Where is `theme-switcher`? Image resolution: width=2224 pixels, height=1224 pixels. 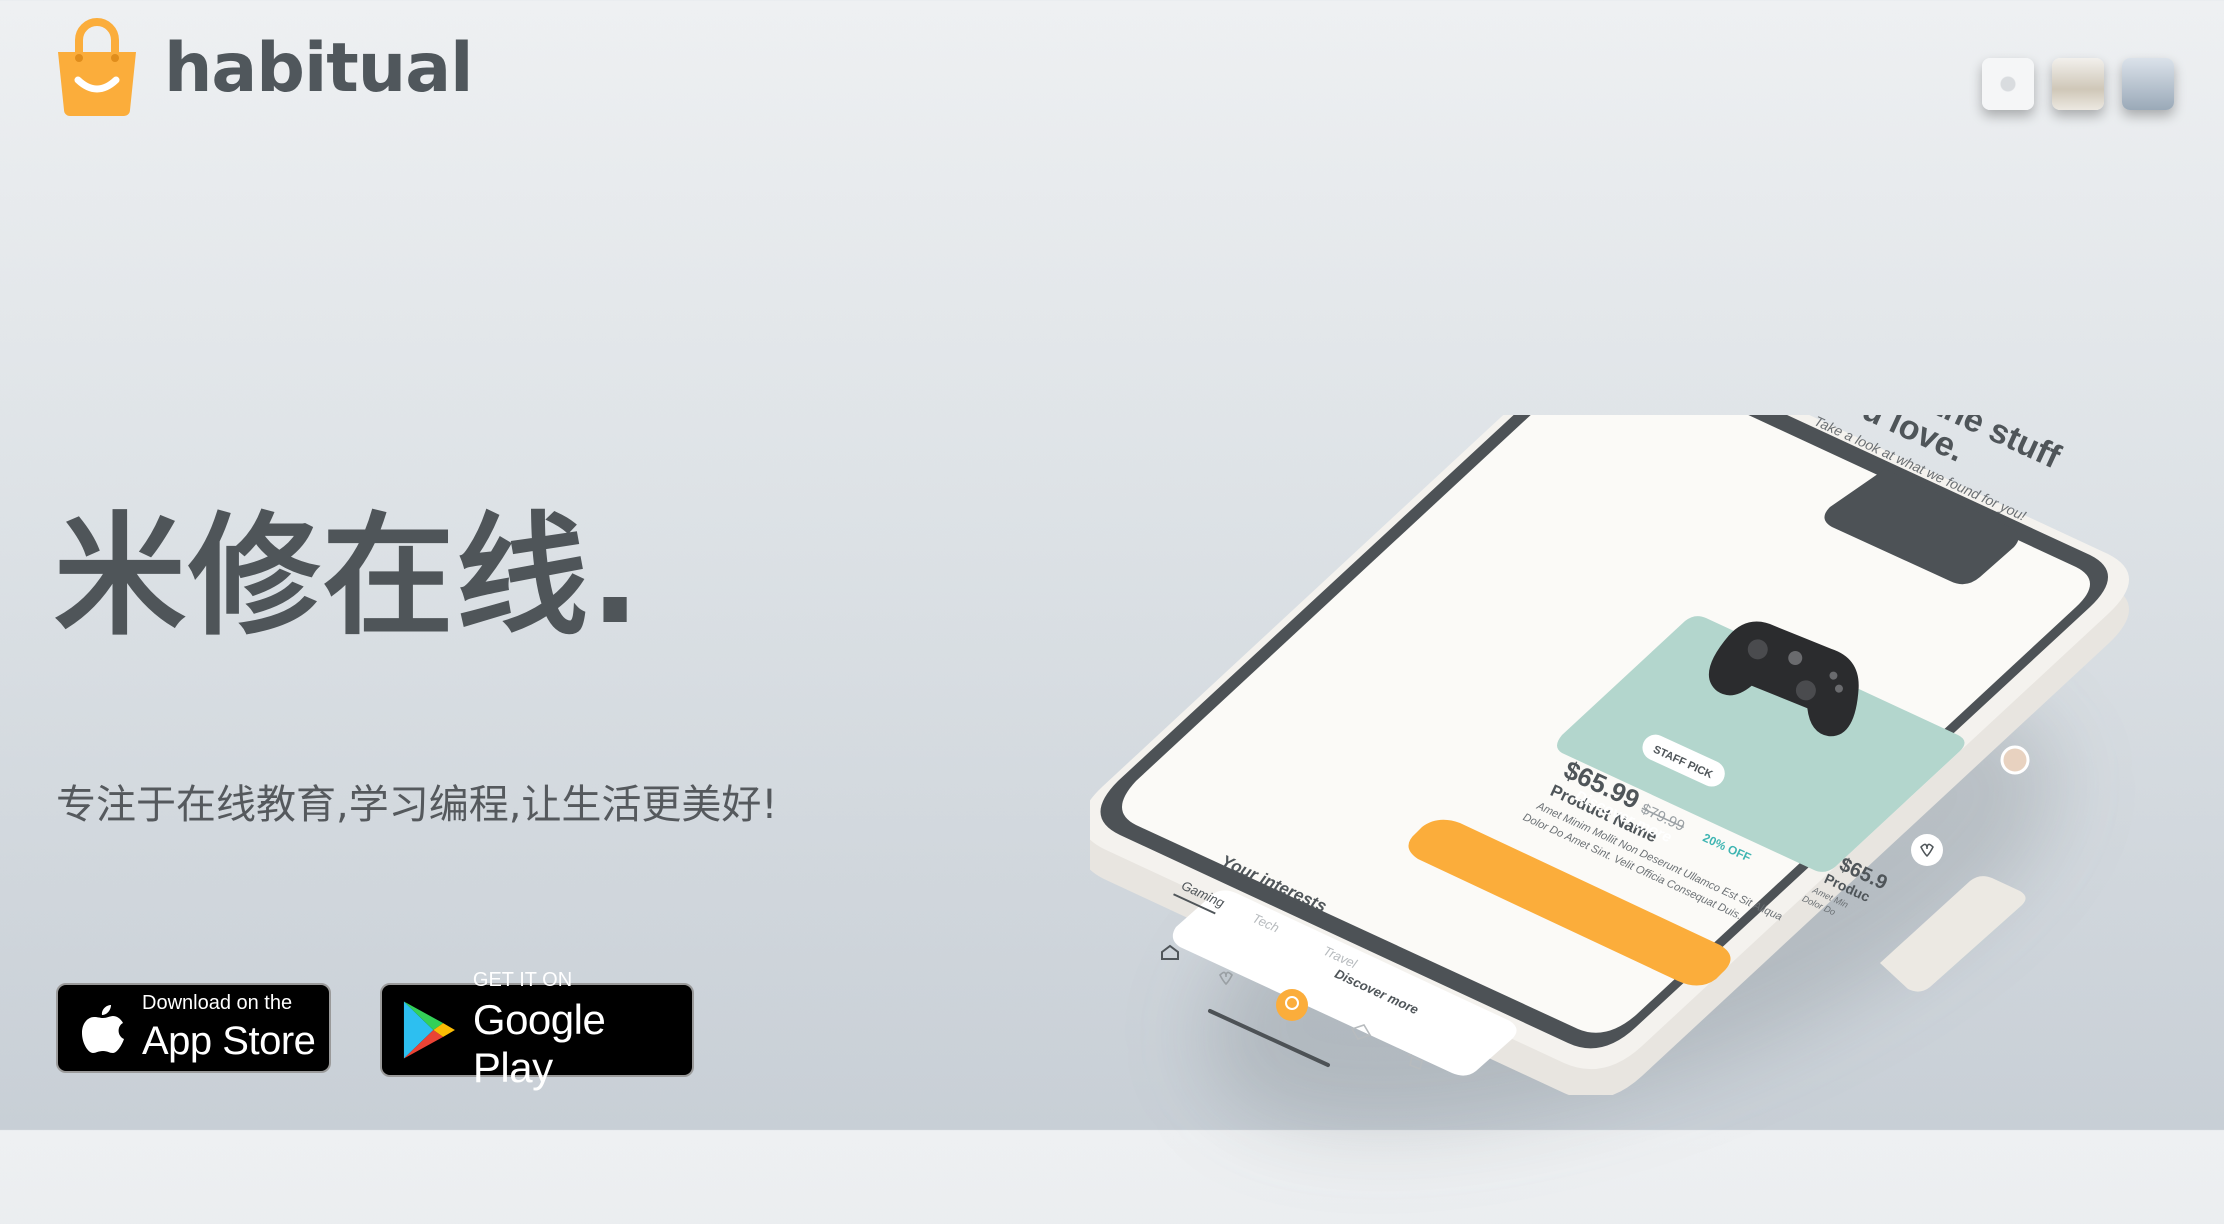 theme-switcher is located at coordinates (2078, 84).